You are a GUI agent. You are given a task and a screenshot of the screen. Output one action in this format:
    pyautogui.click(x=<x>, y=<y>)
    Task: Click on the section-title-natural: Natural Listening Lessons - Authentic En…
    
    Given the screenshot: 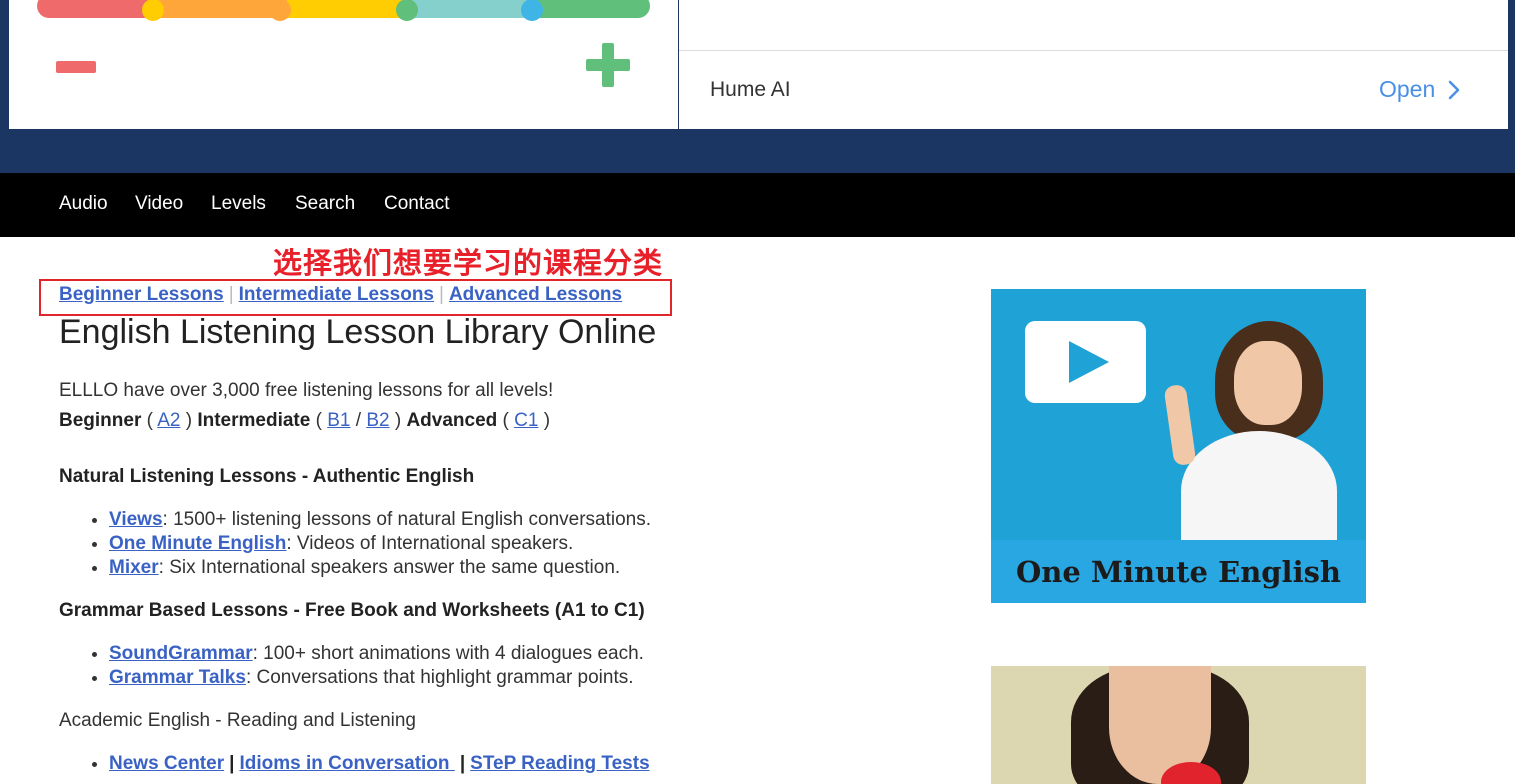 What is the action you would take?
    pyautogui.click(x=267, y=476)
    